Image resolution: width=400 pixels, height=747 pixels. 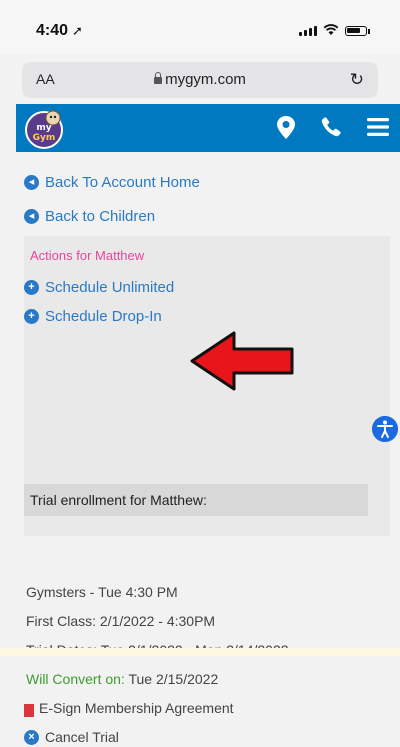 I want to click on bottom-toolbar-edge, so click(x=200, y=652).